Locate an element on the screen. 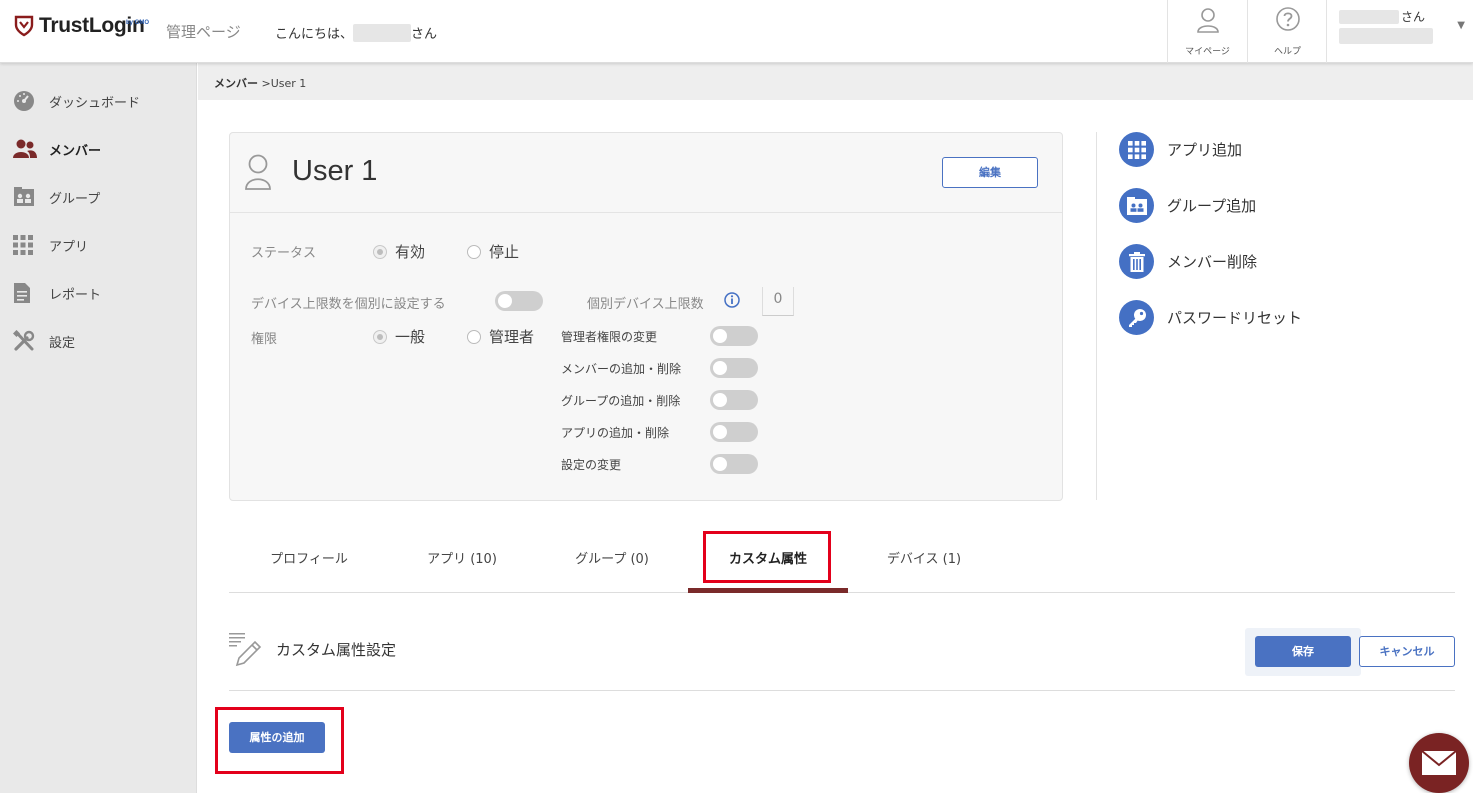  sidebar-item-apps: アプリ is located at coordinates (98, 245).